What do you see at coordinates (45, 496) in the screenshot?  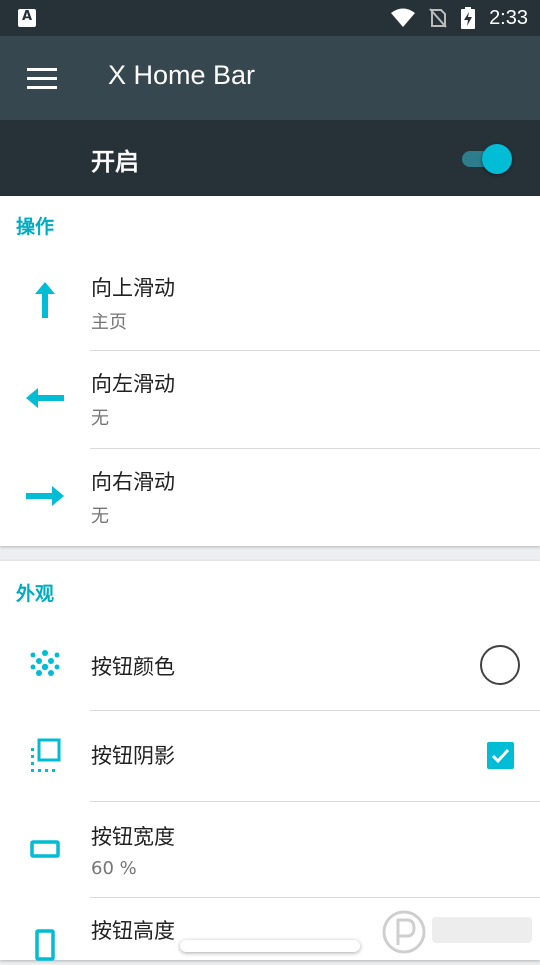 I see `arrow-right-icon` at bounding box center [45, 496].